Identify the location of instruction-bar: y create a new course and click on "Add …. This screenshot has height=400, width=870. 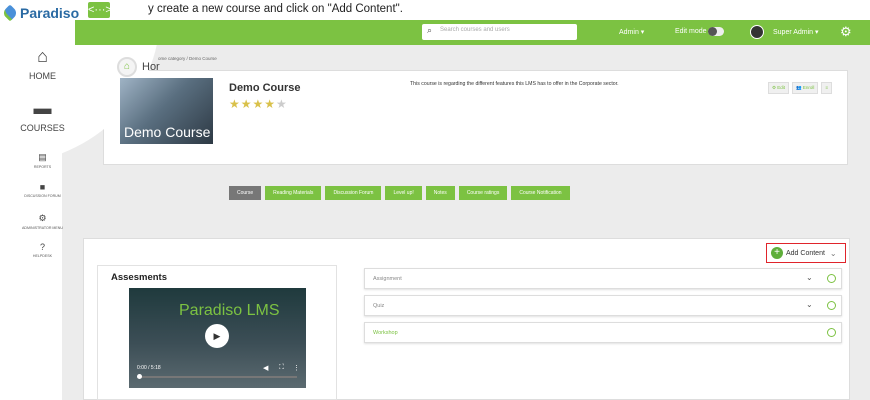
(435, 10).